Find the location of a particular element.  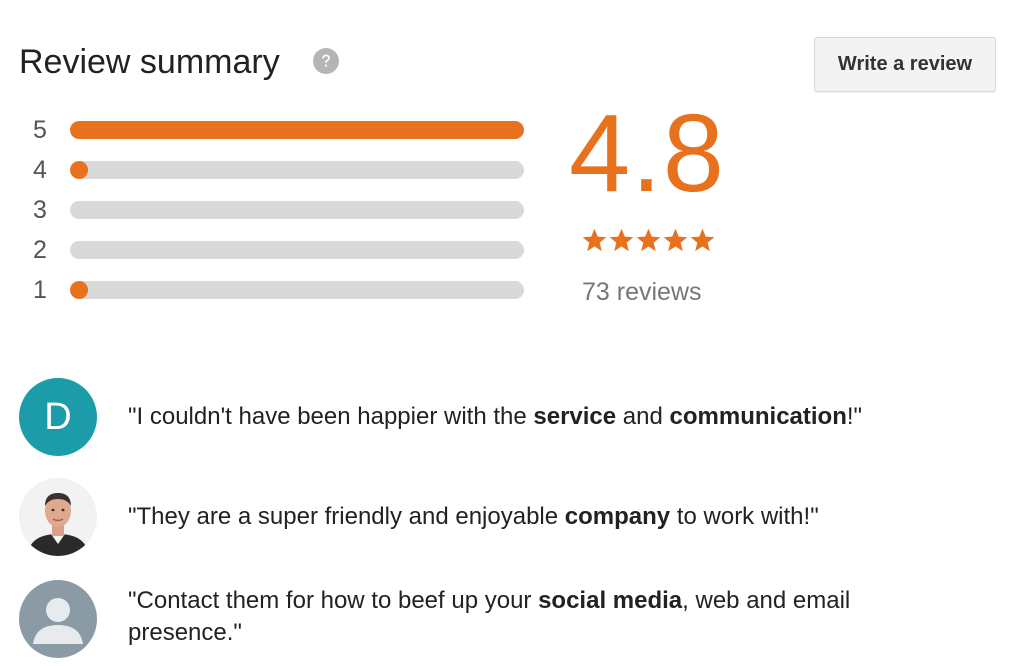

rating-row-label: 4 is located at coordinates (40, 170).